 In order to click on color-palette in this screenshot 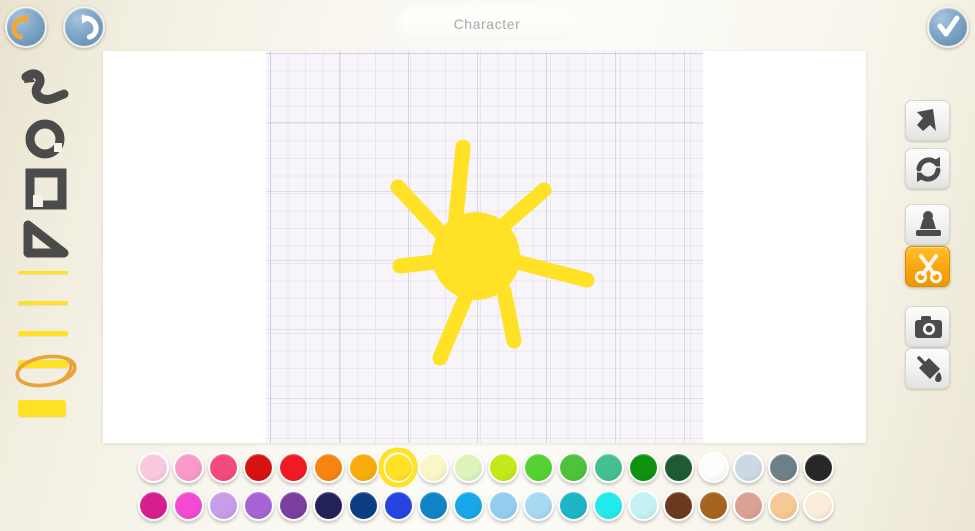, I will do `click(486, 487)`.